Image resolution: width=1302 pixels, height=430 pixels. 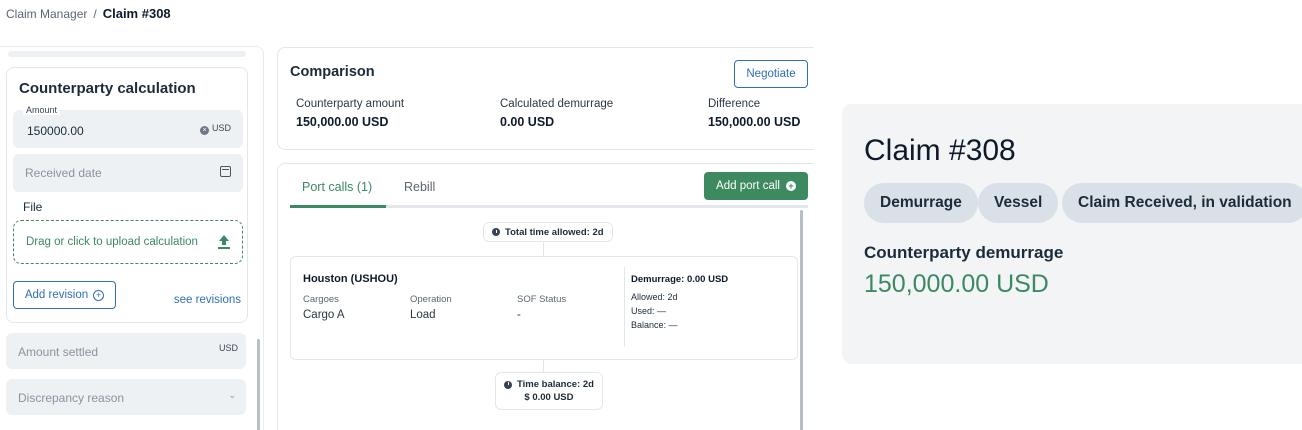 I want to click on tab-port-calls: Port calls (1), so click(x=337, y=187).